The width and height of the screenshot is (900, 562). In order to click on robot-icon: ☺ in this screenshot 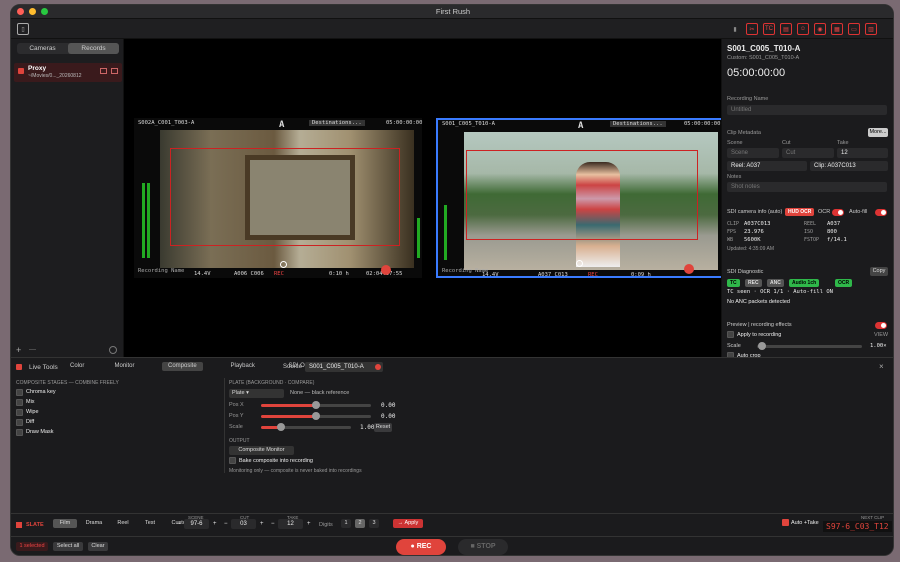, I will do `click(803, 29)`.